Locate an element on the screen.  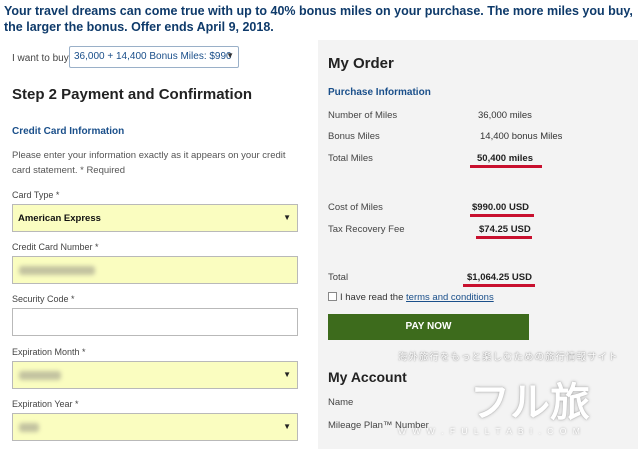
card-number-redacted is located at coordinates (57, 270).